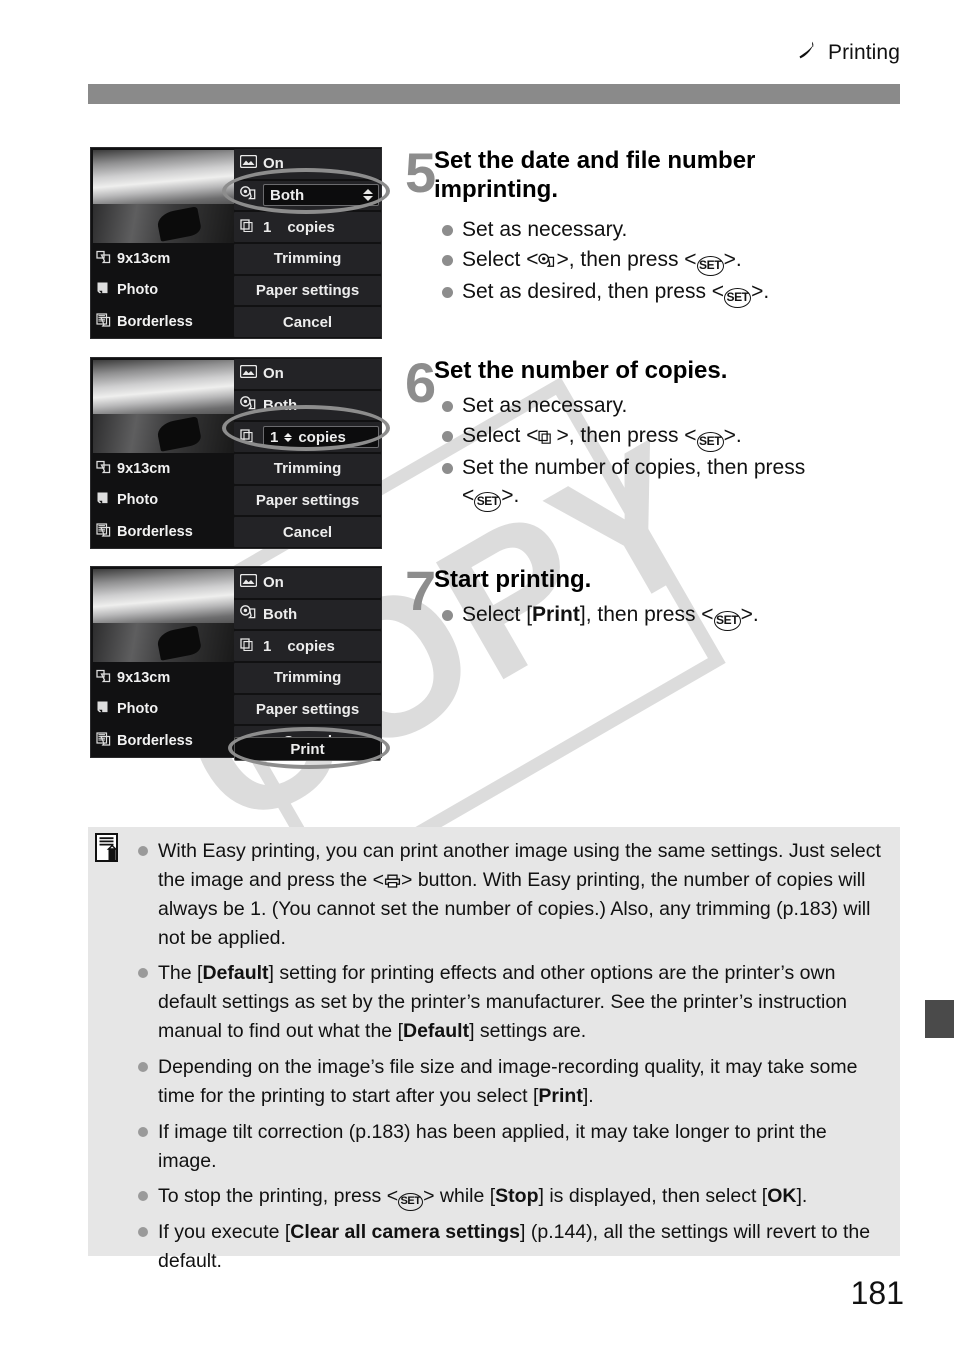 The height and width of the screenshot is (1345, 954). Describe the element at coordinates (687, 293) in the screenshot. I see `bullet-text: Set as desired, then press < SET >.` at that location.